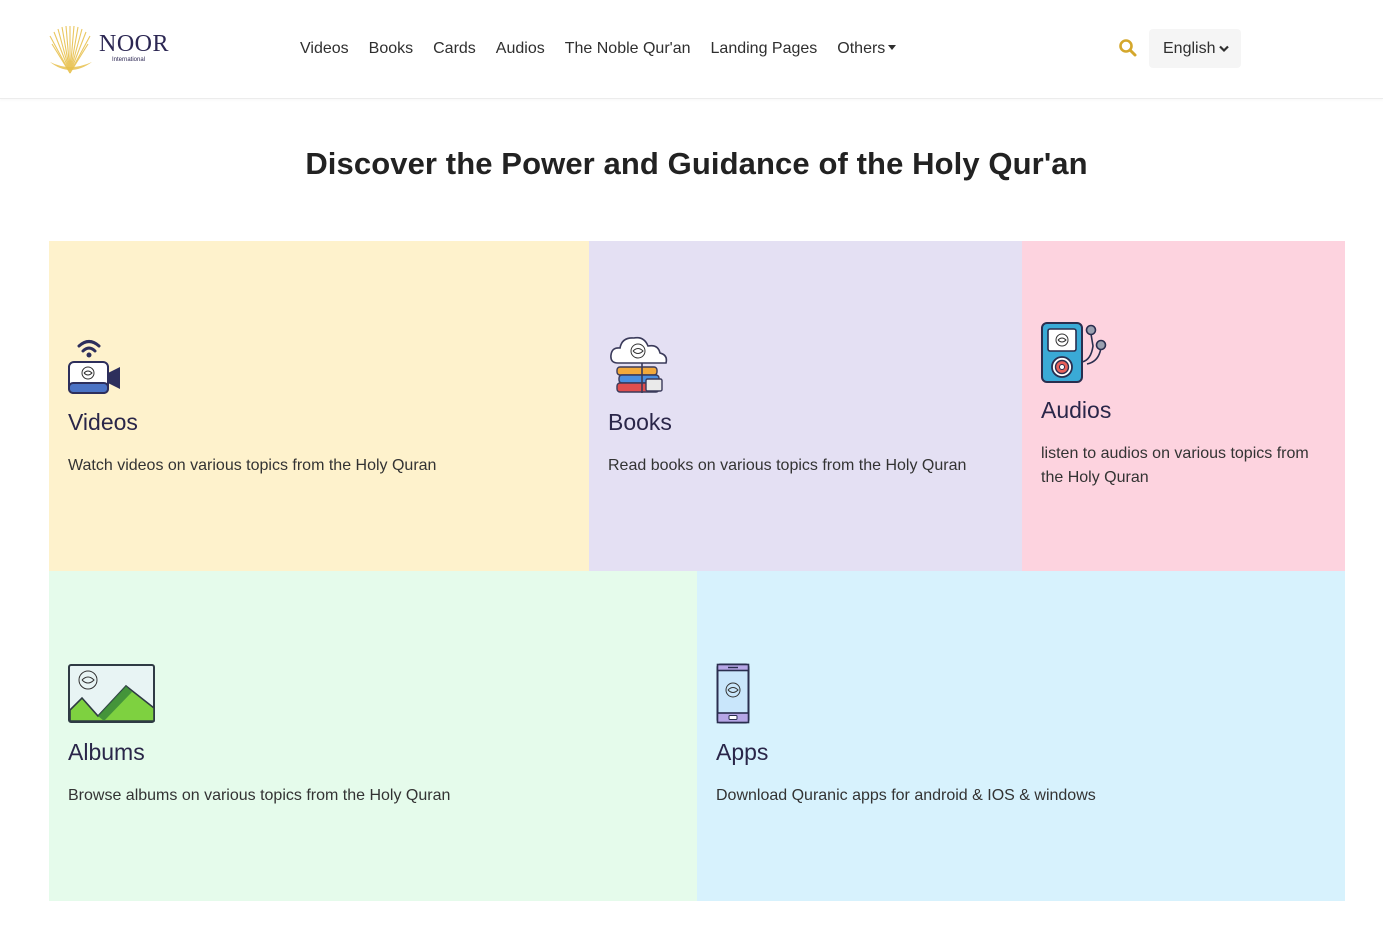 The image size is (1383, 933). Describe the element at coordinates (742, 752) in the screenshot. I see `apps-card-title: Apps` at that location.